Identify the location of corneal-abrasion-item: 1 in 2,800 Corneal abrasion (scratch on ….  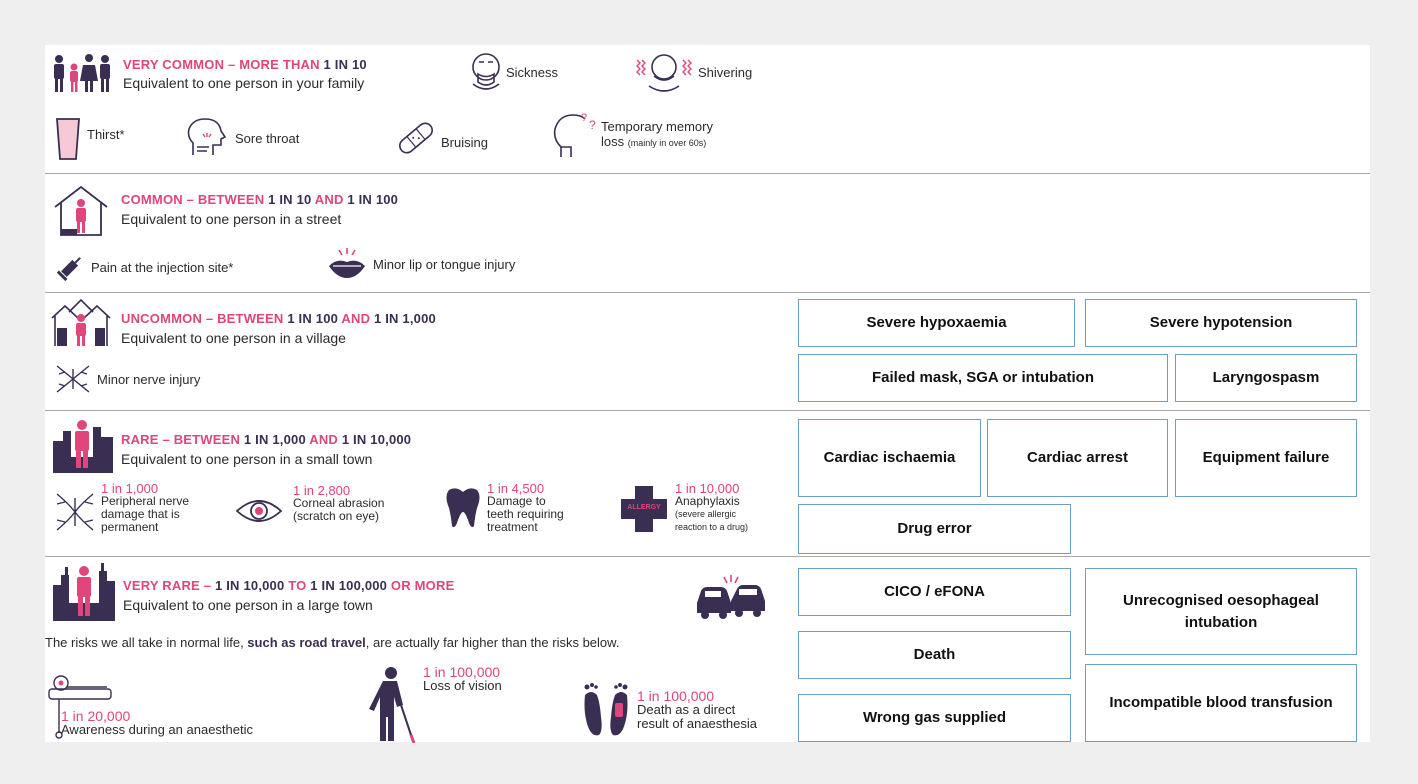
(309, 505).